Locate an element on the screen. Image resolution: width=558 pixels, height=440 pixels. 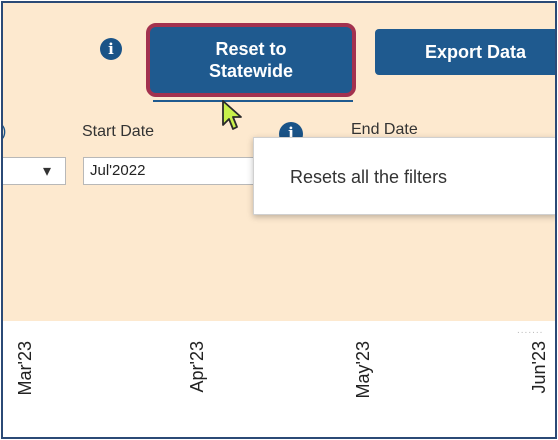
start-date-value: Jul'2022 is located at coordinates (118, 170).